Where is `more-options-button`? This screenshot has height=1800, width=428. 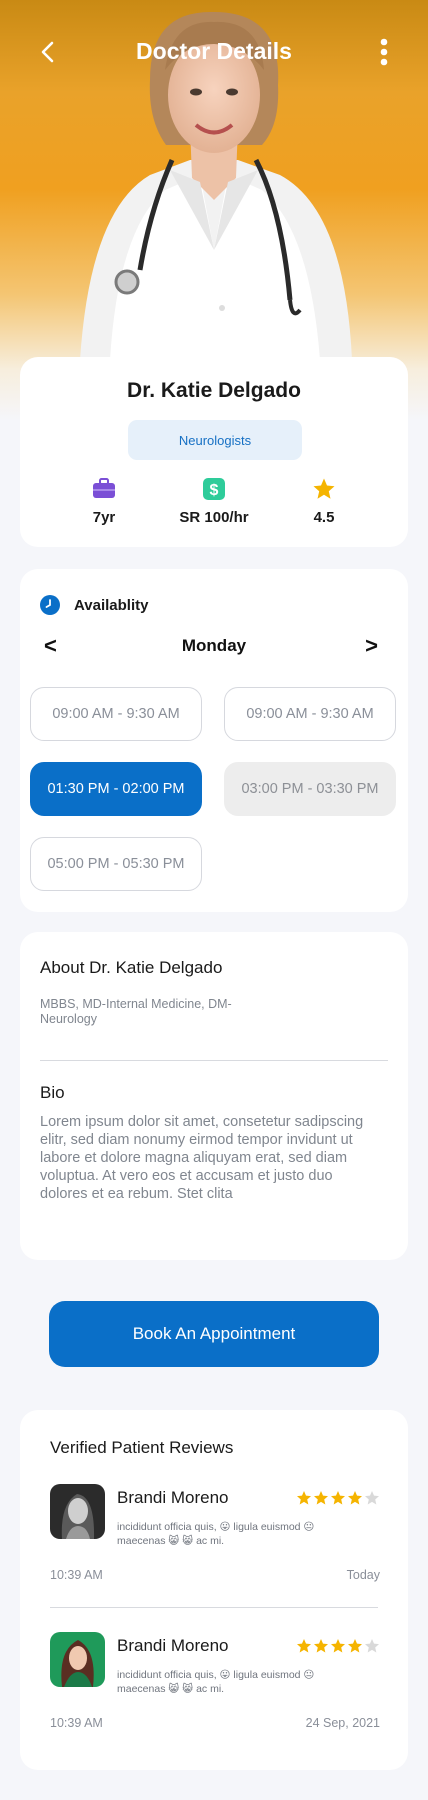
more-options-button is located at coordinates (384, 52).